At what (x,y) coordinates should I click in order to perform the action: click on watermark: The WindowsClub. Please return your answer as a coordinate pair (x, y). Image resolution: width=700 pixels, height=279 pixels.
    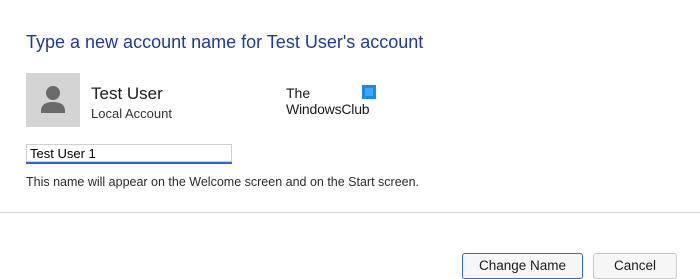
    Looking at the image, I should click on (336, 103).